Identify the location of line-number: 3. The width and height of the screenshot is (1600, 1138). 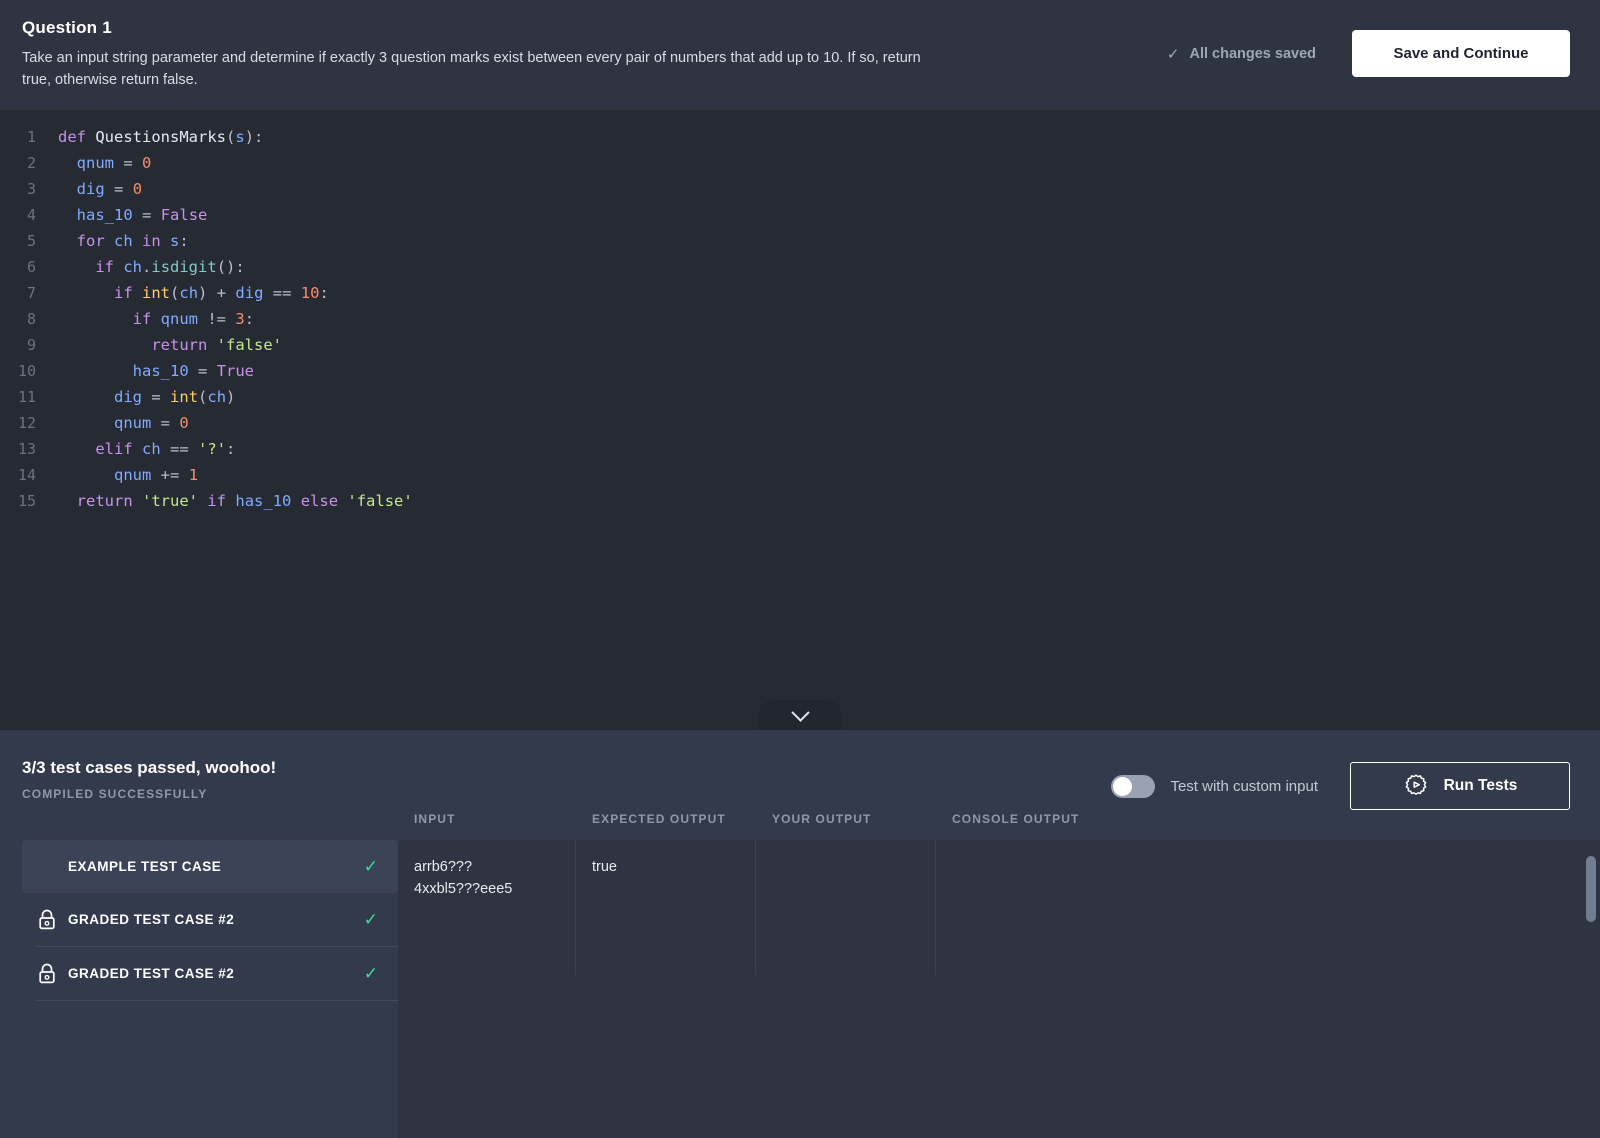
(31, 189).